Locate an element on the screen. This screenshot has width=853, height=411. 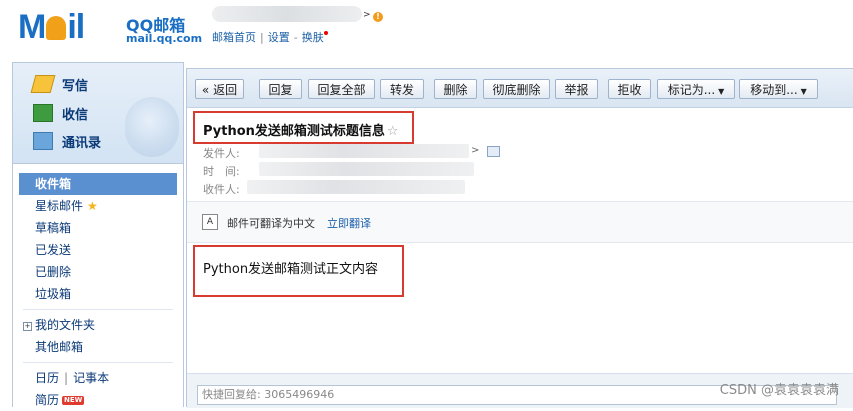
sidebar-item-other-mail: 其他邮箱 is located at coordinates (98, 347).